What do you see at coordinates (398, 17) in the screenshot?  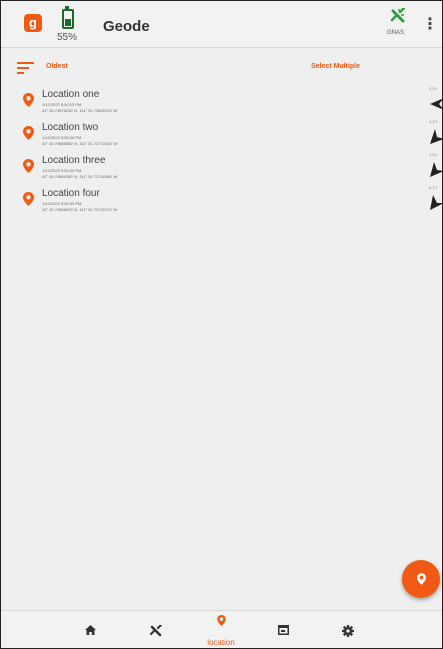 I see `gnss-satellite-icon` at bounding box center [398, 17].